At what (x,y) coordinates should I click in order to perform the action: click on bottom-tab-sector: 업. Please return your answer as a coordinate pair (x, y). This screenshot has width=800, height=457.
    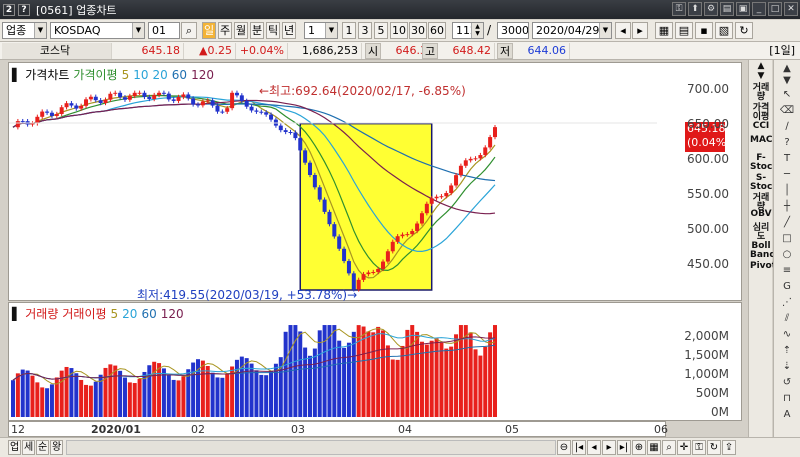
    Looking at the image, I should click on (15, 447).